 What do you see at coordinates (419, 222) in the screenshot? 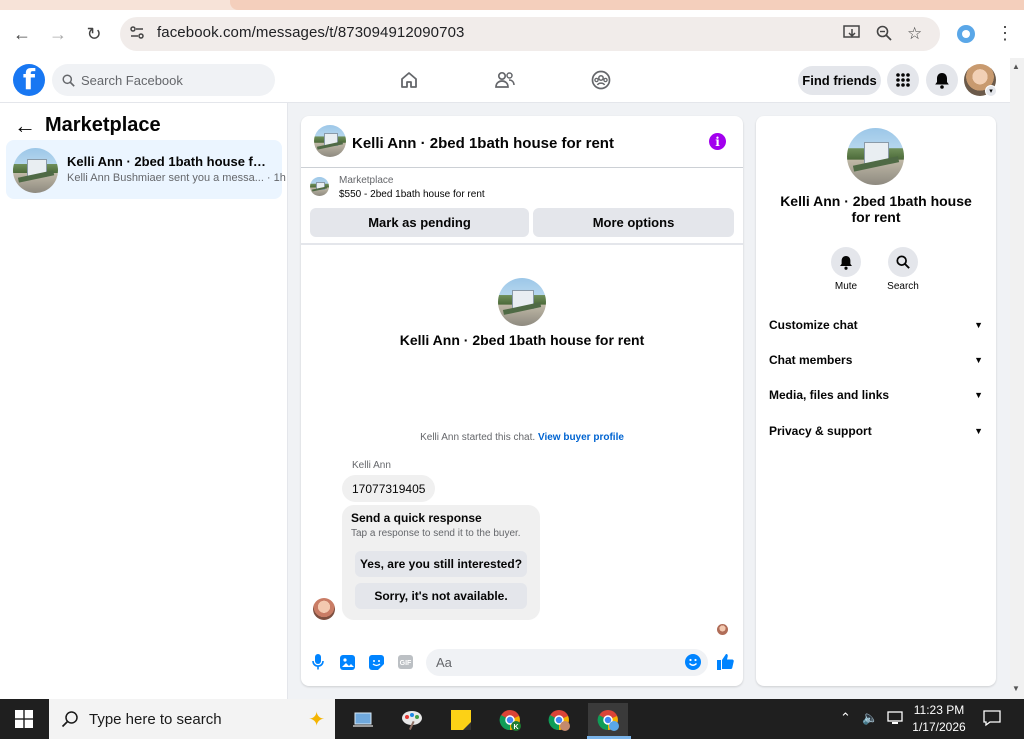
I see `mark-as-pending-button: Mark as pending` at bounding box center [419, 222].